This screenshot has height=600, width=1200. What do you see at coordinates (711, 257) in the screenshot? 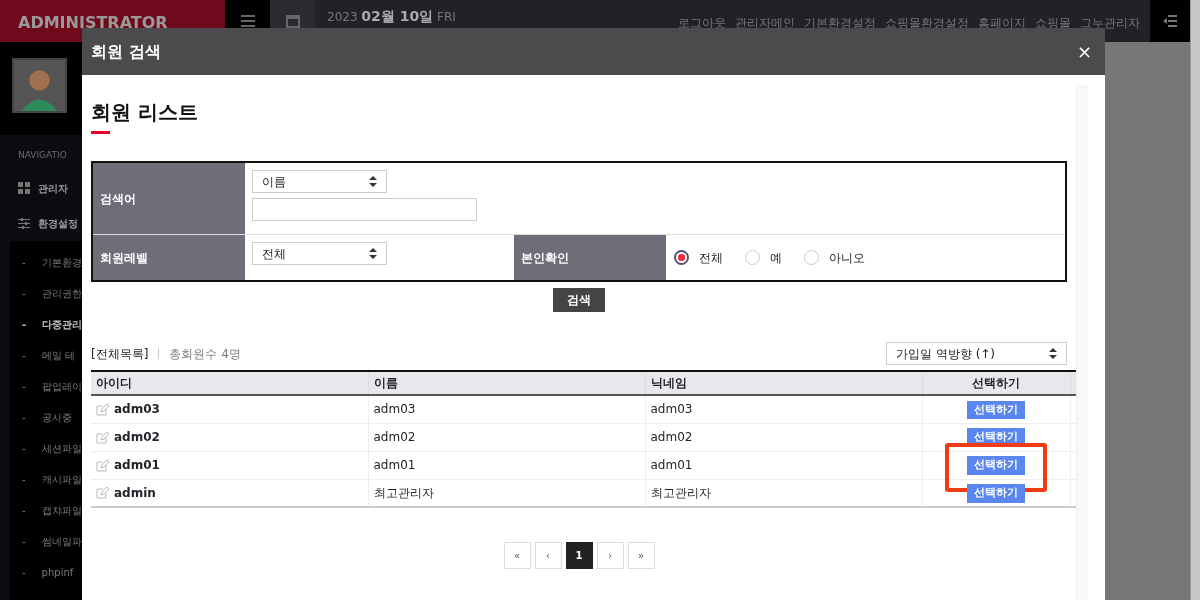
I see `radio-label: 전체` at bounding box center [711, 257].